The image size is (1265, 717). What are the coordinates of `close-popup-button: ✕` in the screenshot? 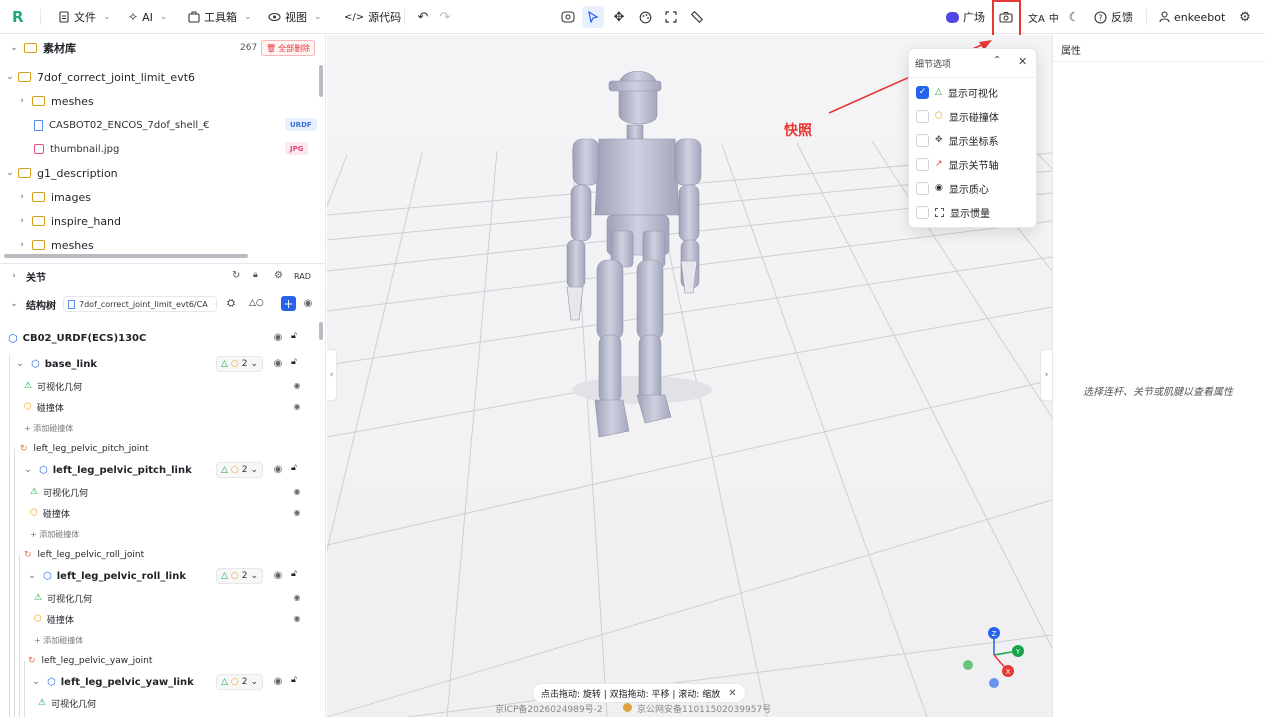 It's located at (1022, 61).